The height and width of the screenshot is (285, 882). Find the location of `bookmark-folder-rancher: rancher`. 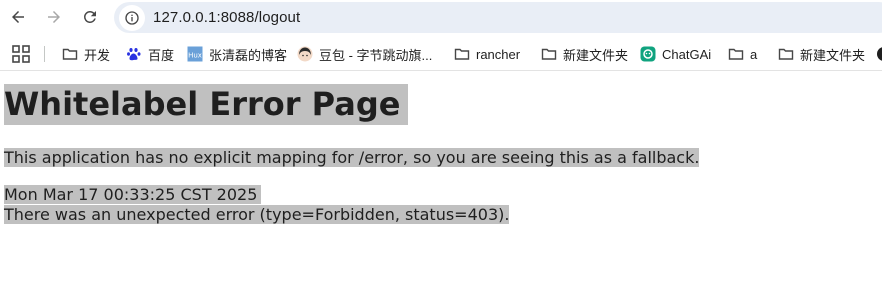

bookmark-folder-rancher: rancher is located at coordinates (487, 54).